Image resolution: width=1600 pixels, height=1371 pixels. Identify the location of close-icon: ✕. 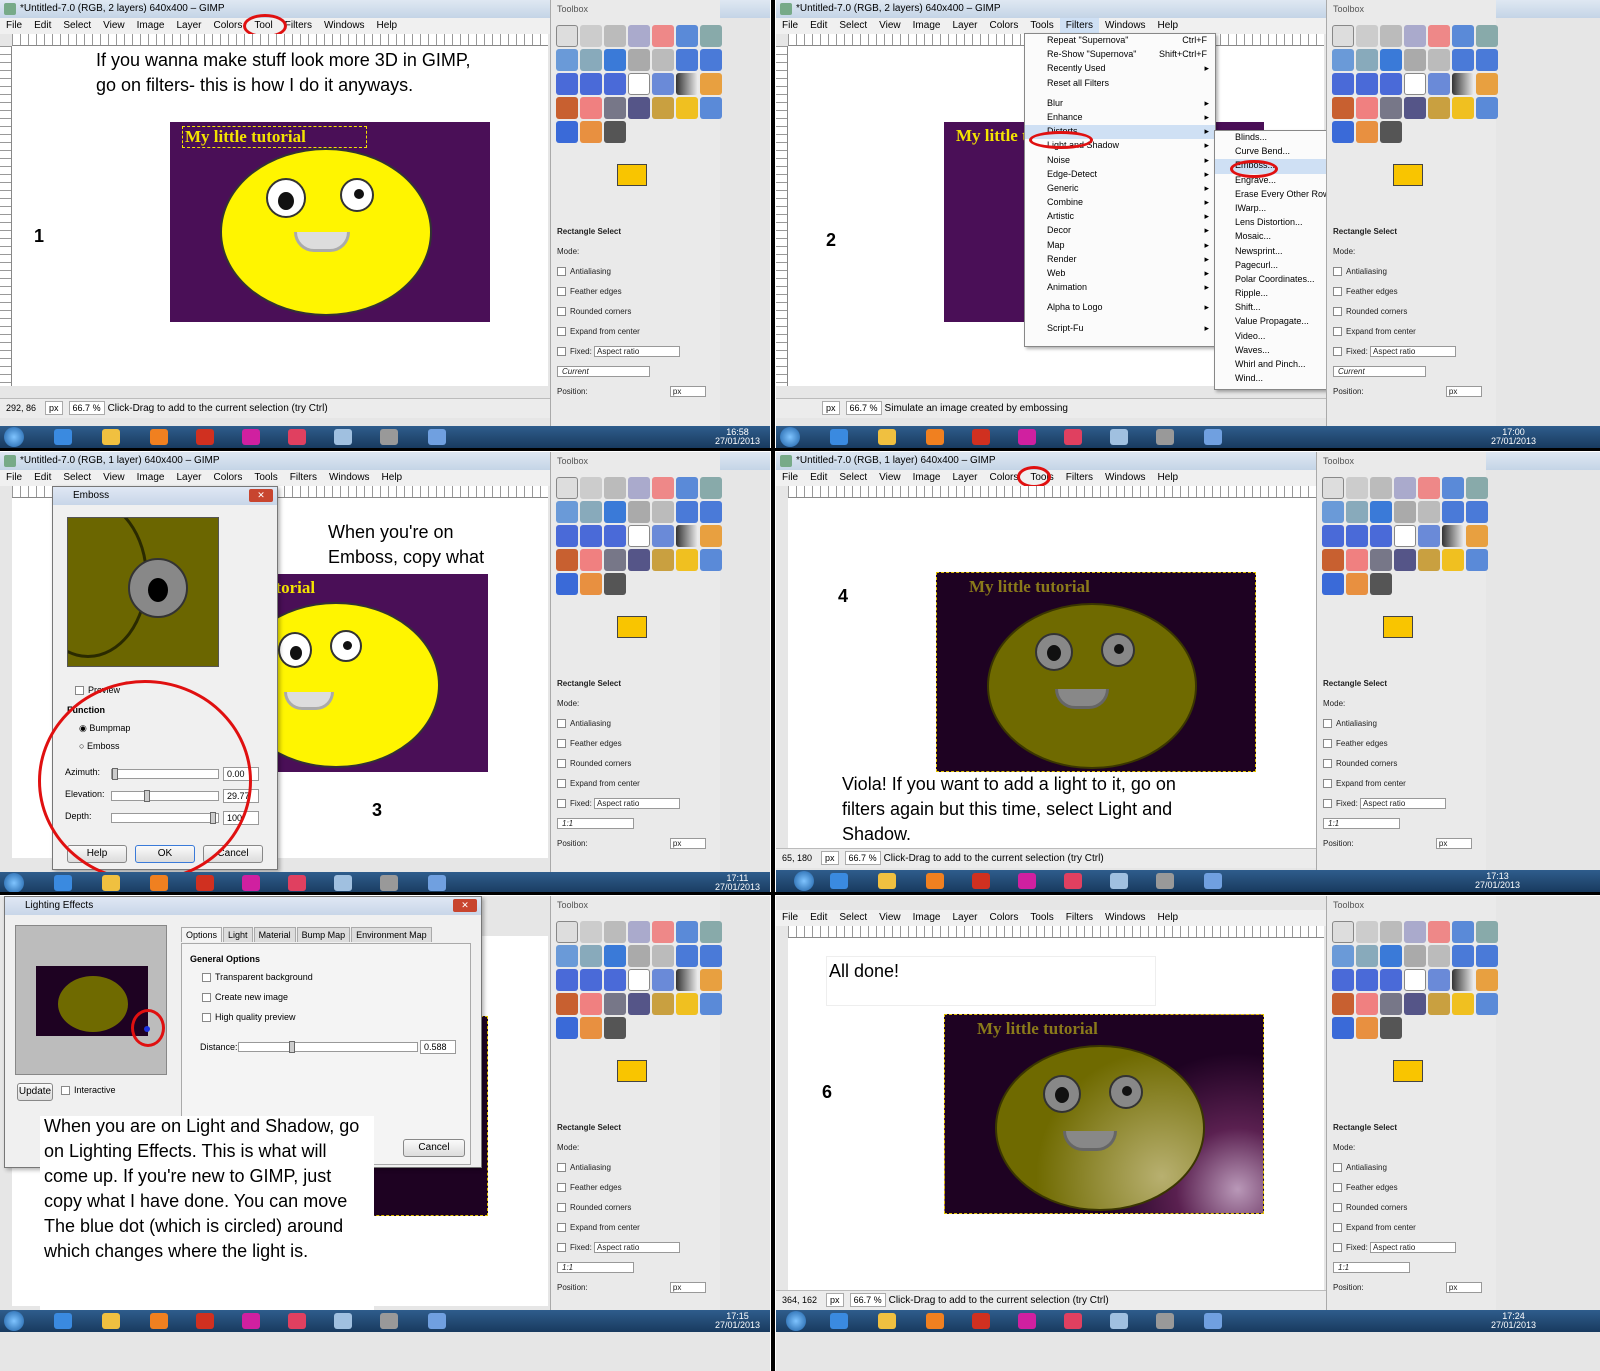
(465, 905).